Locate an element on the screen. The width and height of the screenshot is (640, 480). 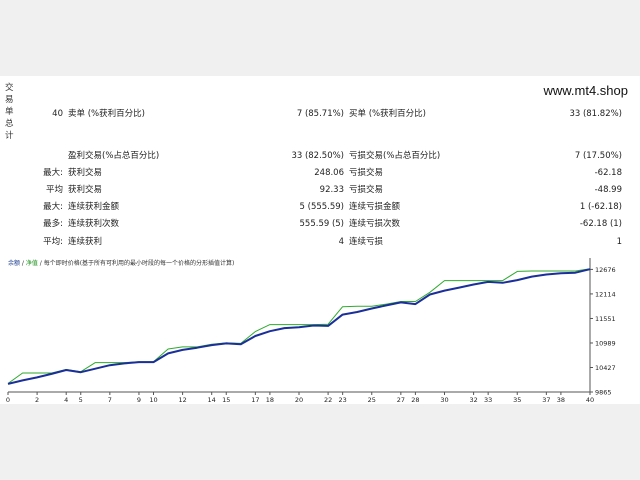
y-tick-label: 10989 is located at coordinates (605, 343).